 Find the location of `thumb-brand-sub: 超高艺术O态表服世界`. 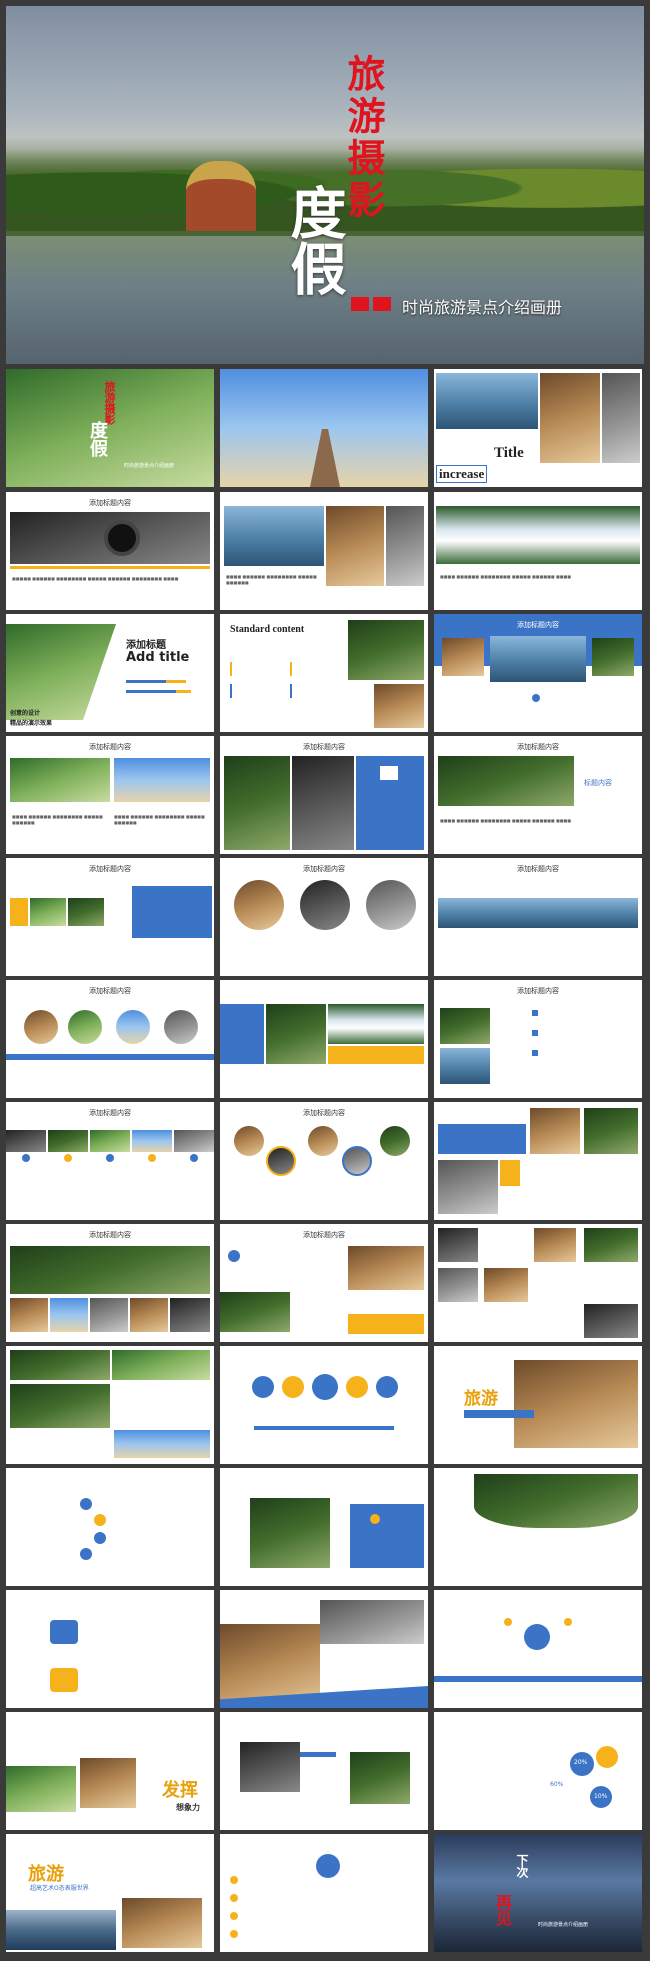

thumb-brand-sub: 超高艺术O态表服世界 is located at coordinates (59, 1888).